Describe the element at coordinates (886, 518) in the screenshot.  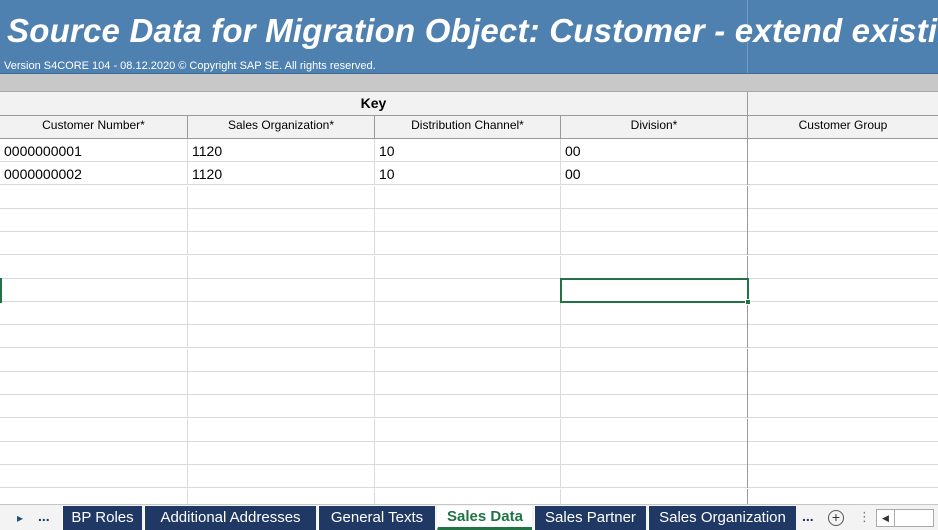
I see `scroll-left-arrow-icon: ◀` at that location.